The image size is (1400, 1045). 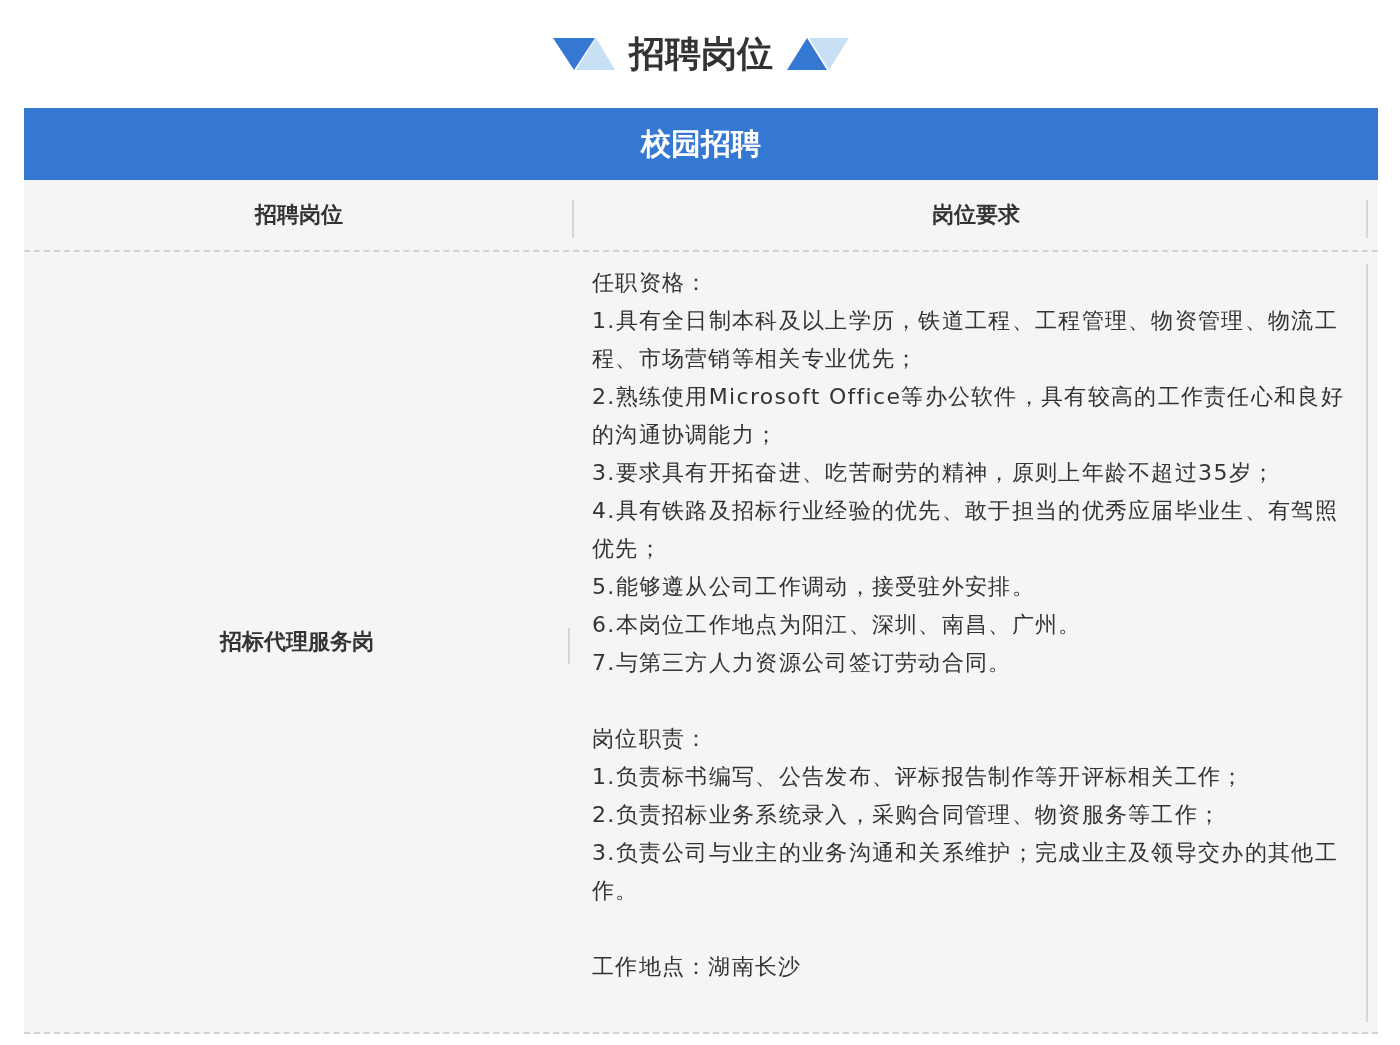 I want to click on requirement-text: 6.本岗位工作地点为阳江、深圳、南昌、广州。, so click(x=837, y=625).